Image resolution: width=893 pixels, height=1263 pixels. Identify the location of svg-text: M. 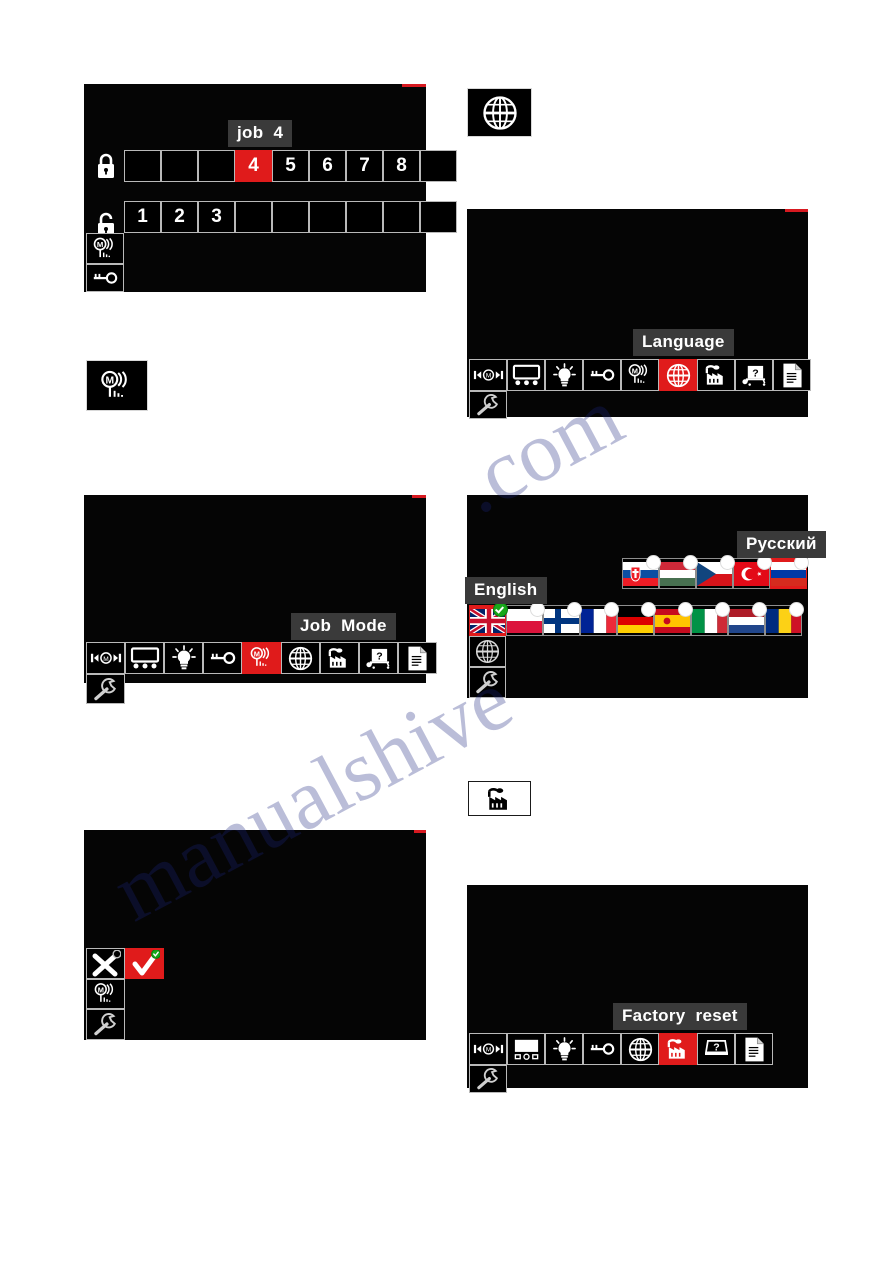
(100, 989).